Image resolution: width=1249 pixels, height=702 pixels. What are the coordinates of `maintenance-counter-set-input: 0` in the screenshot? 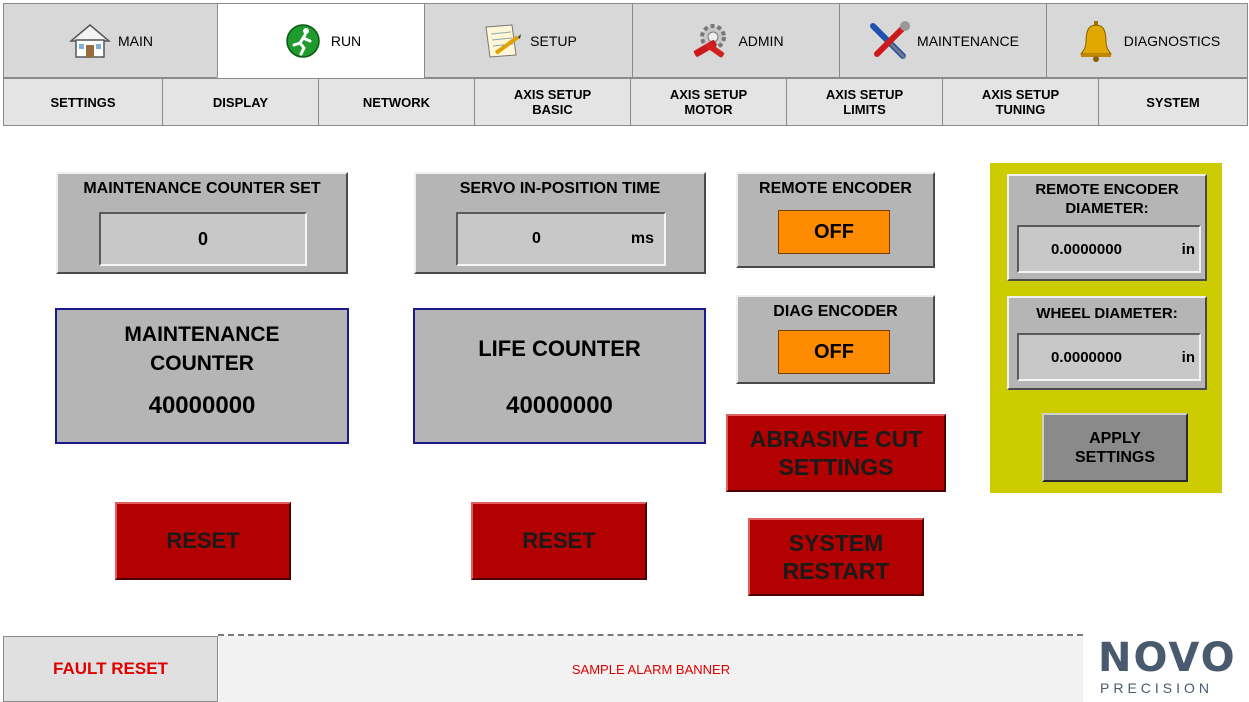 It's located at (203, 239).